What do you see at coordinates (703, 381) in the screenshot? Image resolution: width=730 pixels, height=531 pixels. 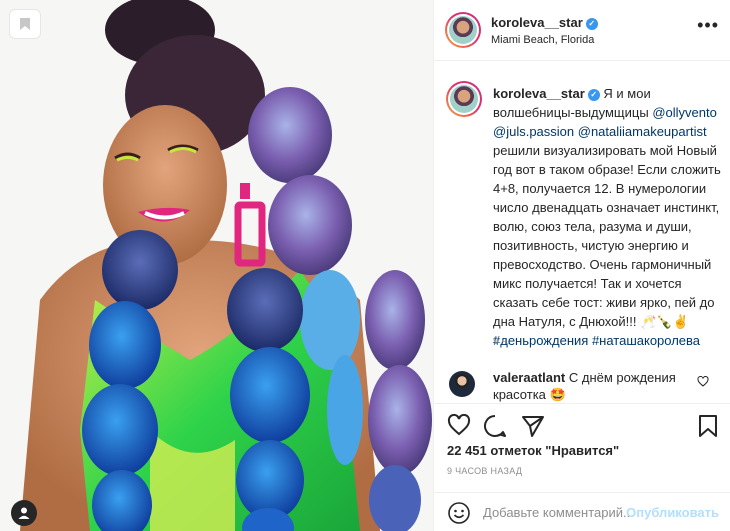 I see `comment-like-icon` at bounding box center [703, 381].